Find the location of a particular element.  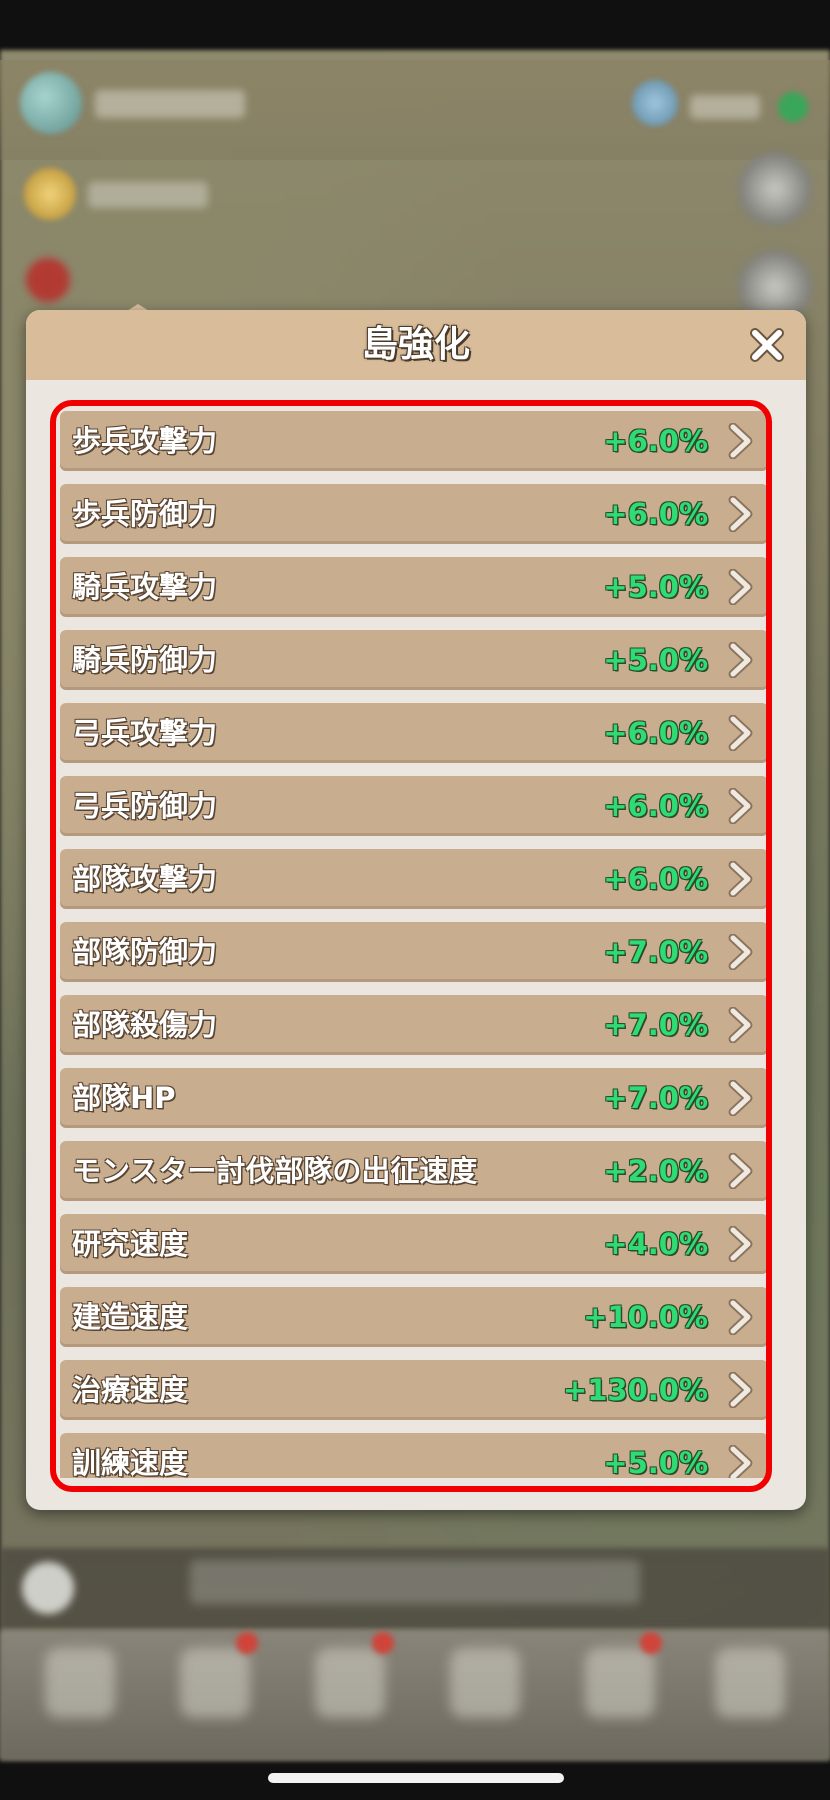

background-gem-count is located at coordinates (725, 107).